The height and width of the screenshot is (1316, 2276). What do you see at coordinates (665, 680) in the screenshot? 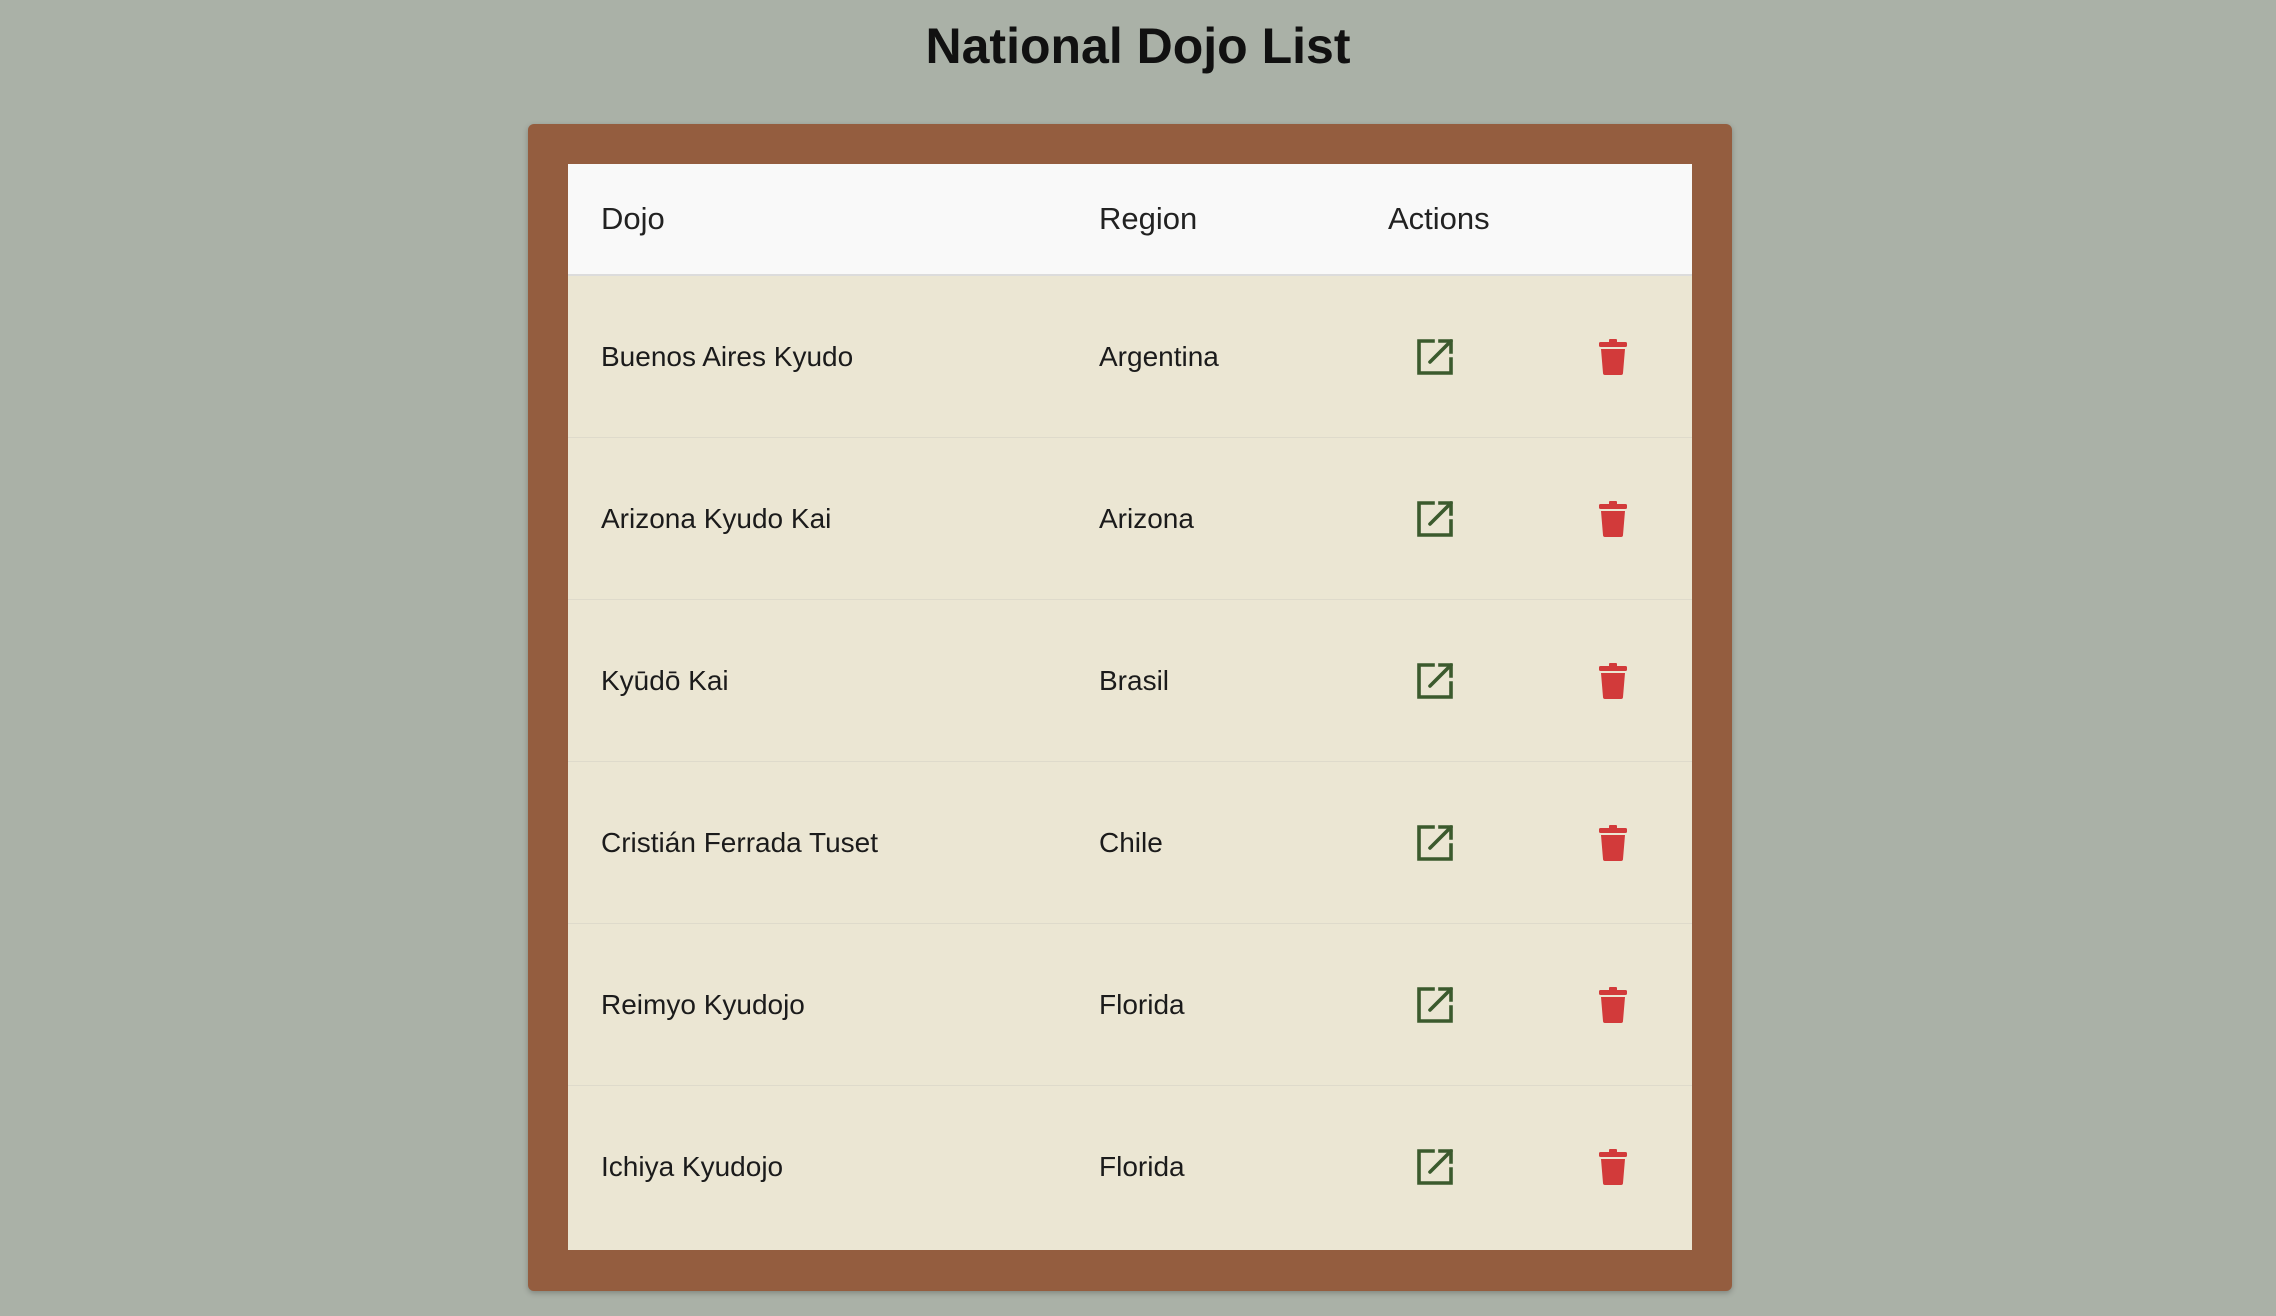
I see `dojo-name-cell: Kyūdō Kai` at bounding box center [665, 680].